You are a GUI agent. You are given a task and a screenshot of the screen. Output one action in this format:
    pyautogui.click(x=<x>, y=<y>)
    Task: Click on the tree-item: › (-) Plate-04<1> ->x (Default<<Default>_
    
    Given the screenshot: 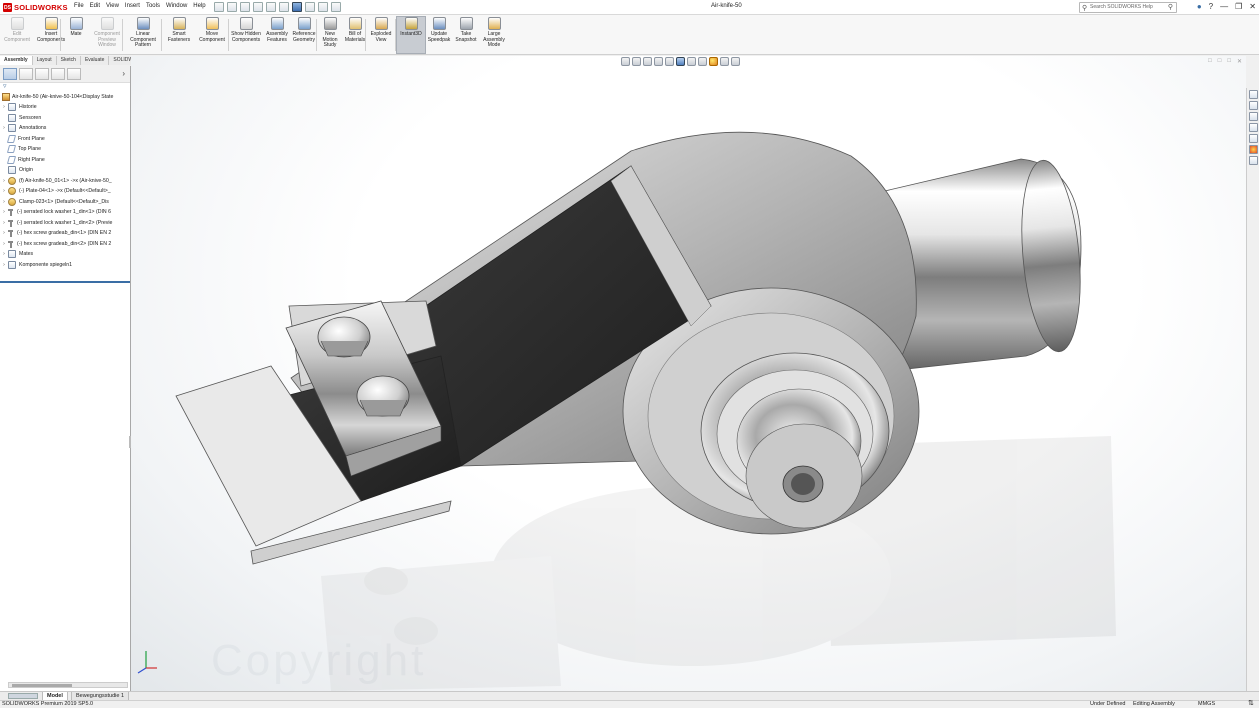 What is the action you would take?
    pyautogui.click(x=65, y=191)
    